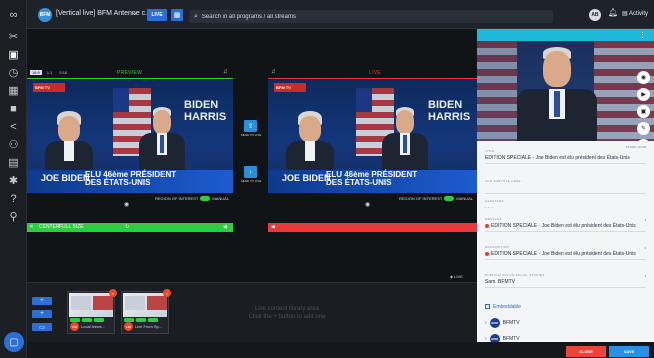 The width and height of the screenshot is (654, 358). What do you see at coordinates (366, 16) in the screenshot?
I see `search-input` at bounding box center [366, 16].